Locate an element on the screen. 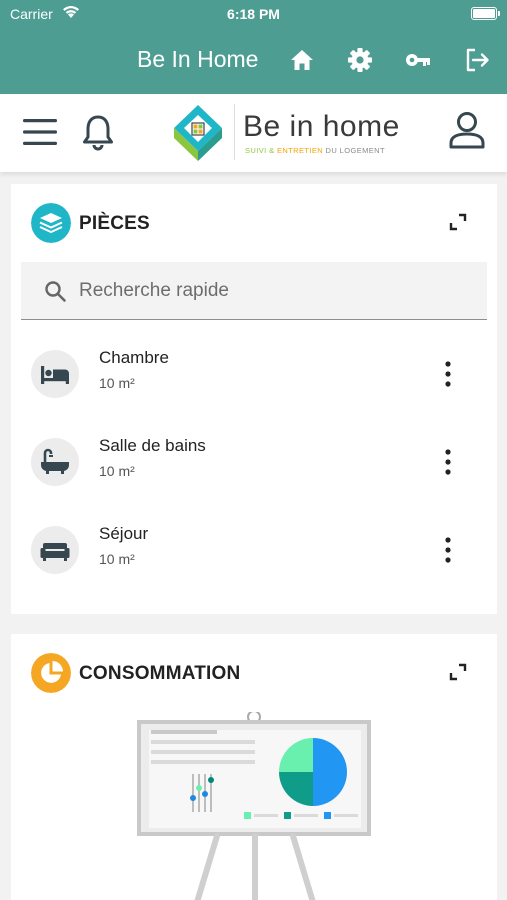 Image resolution: width=507 pixels, height=900 pixels. logo-tagline-part: DU LOGEMENT is located at coordinates (354, 150).